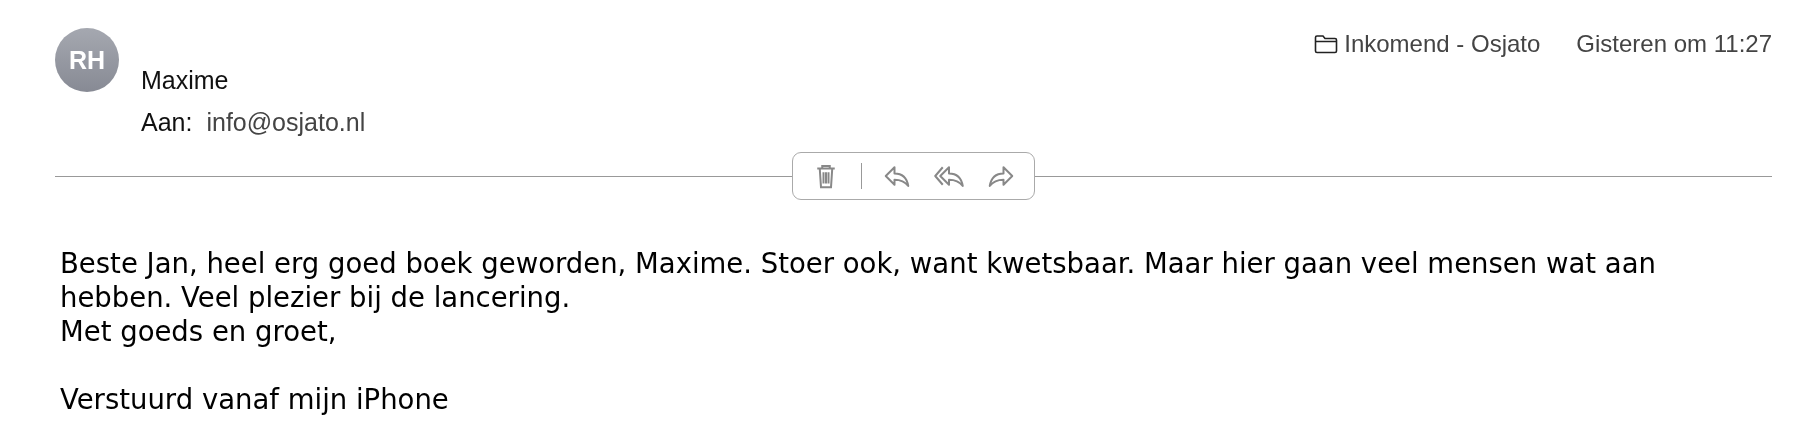  I want to click on email-date: Gisteren om 11:27, so click(1674, 44).